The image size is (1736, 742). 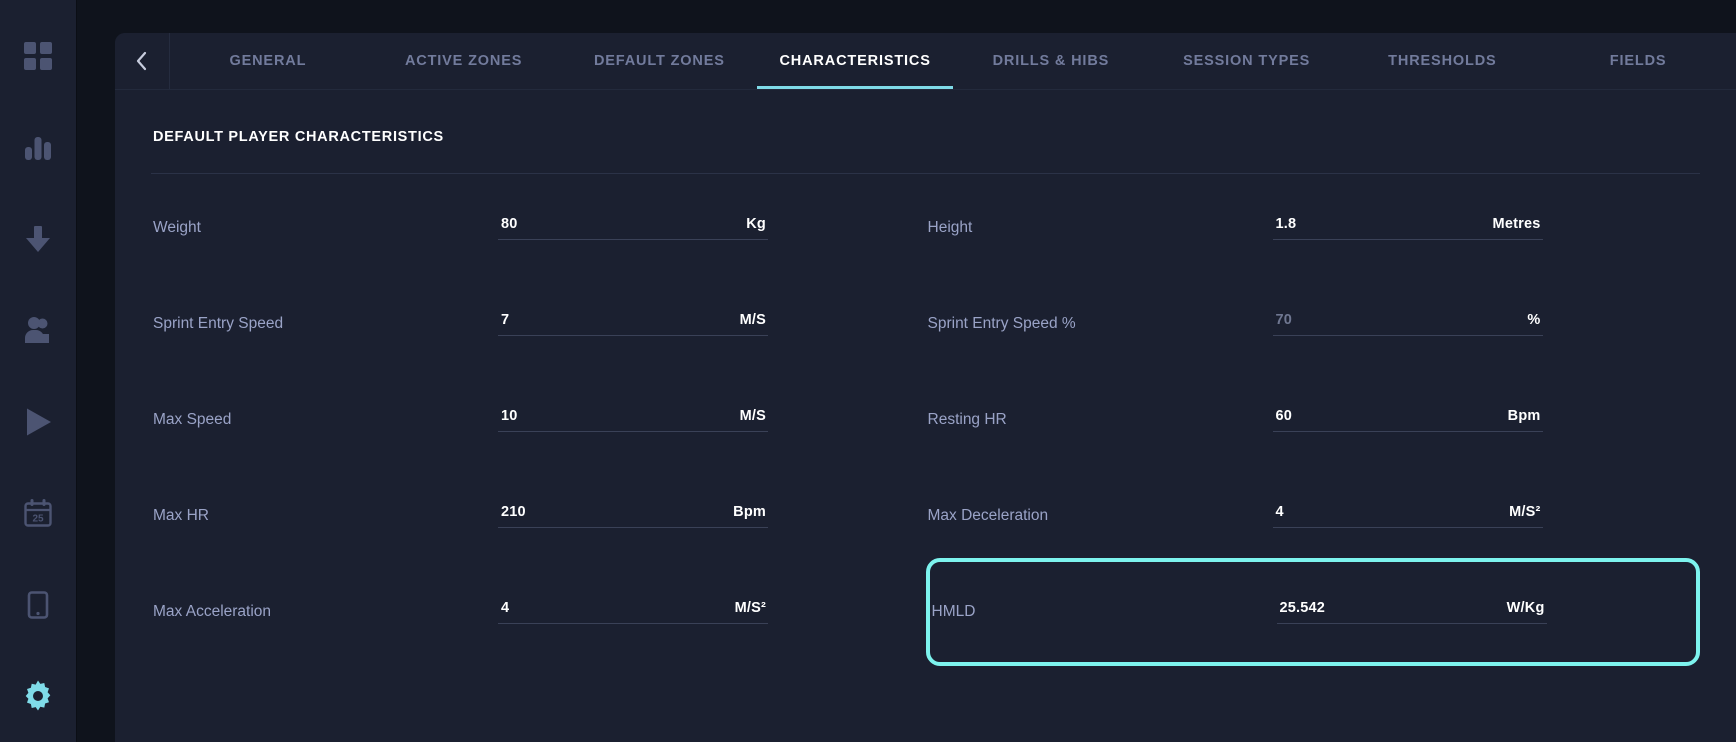 I want to click on max-speed-input: 10 M/S, so click(x=633, y=420).